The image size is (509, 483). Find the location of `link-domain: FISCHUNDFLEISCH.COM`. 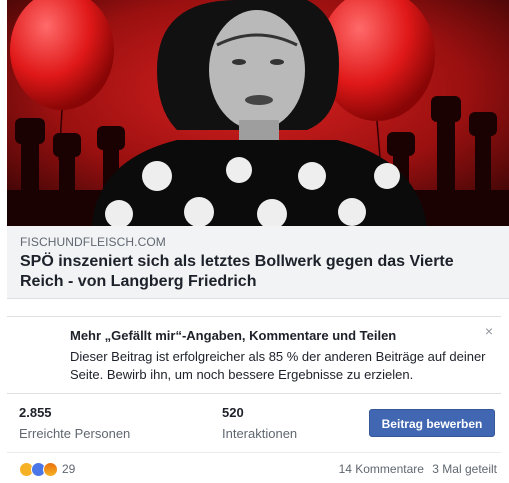

link-domain: FISCHUNDFLEISCH.COM is located at coordinates (93, 242).